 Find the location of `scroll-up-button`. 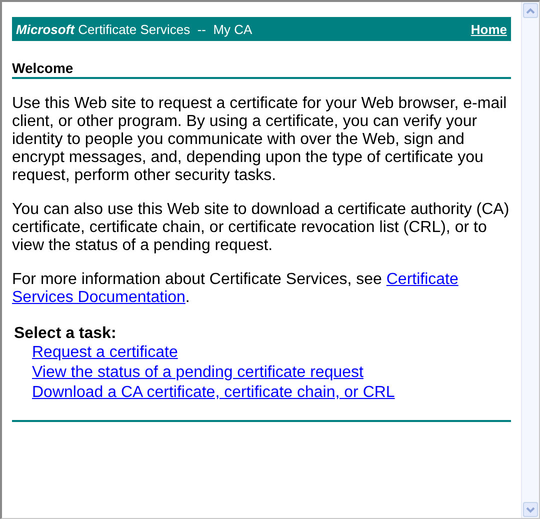

scroll-up-button is located at coordinates (530, 10).